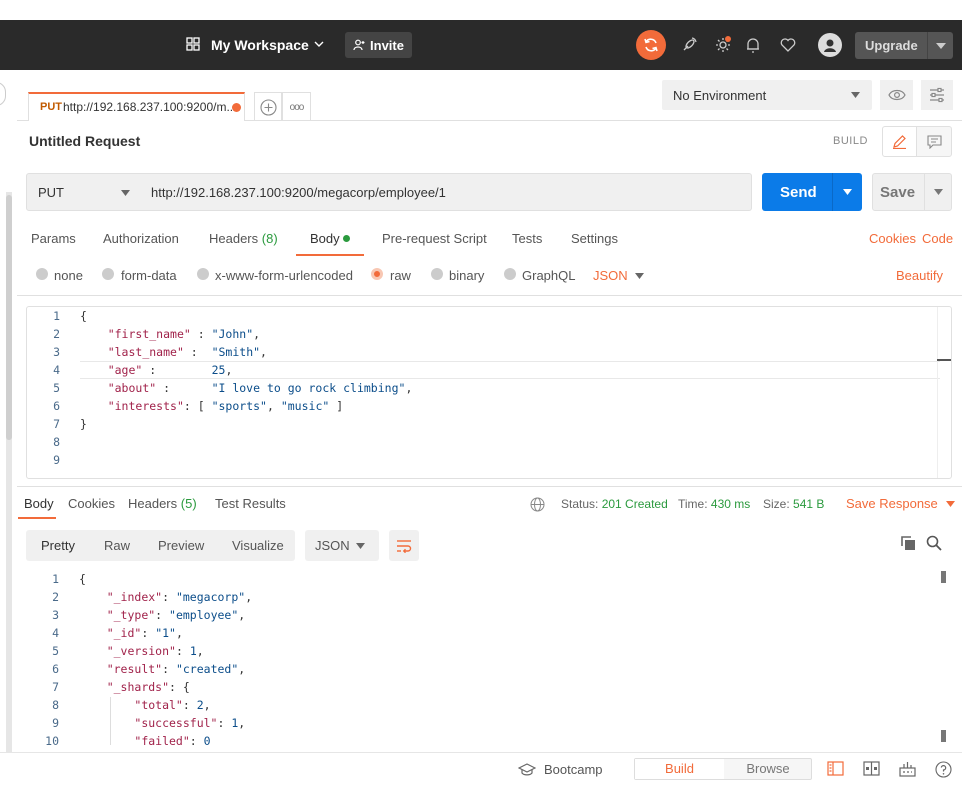  I want to click on code-line: 9, so click(489, 460).